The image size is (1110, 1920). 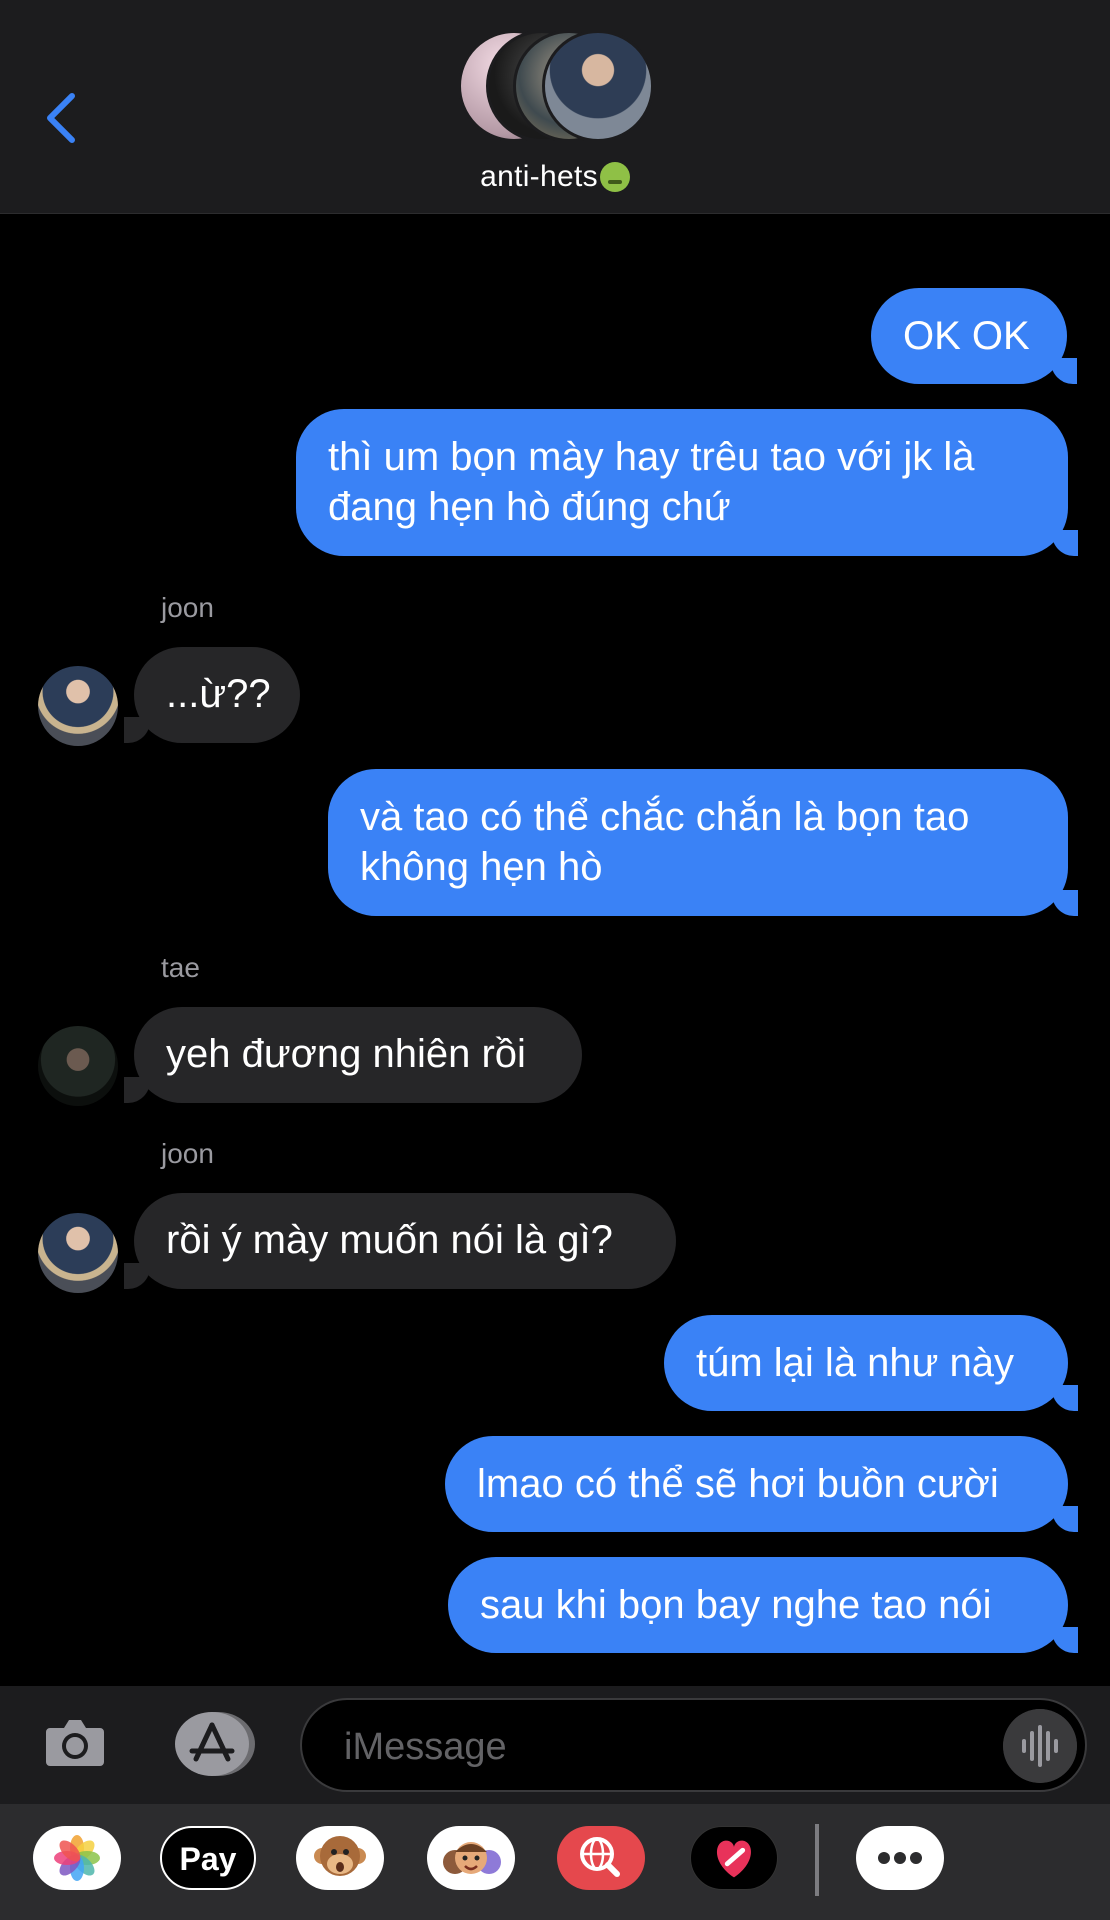 What do you see at coordinates (213, 1744) in the screenshot?
I see `app-store-icon` at bounding box center [213, 1744].